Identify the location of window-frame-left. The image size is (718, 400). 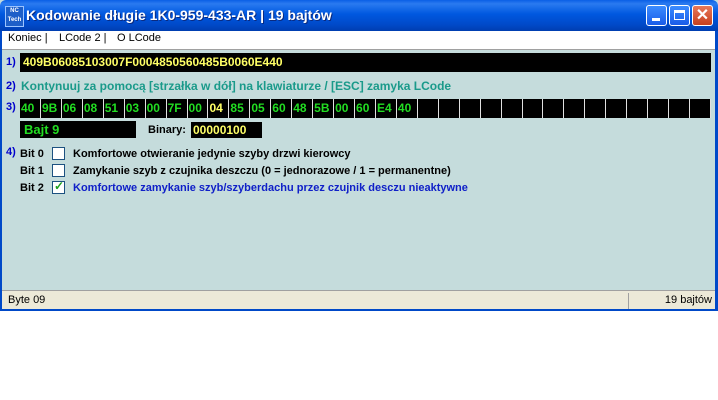
(1, 171).